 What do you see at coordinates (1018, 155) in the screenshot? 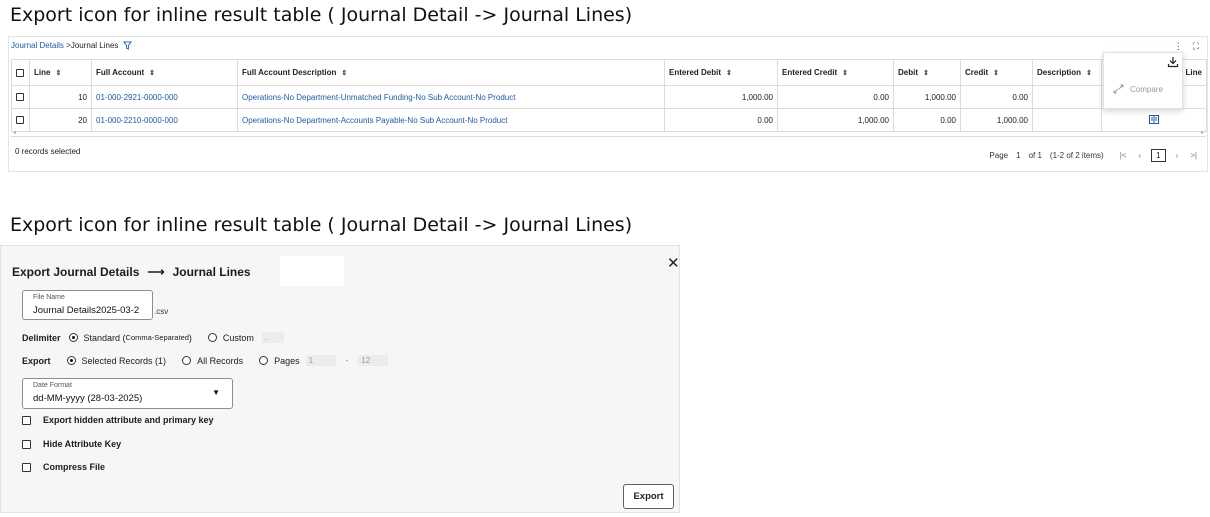
I see `page-number: 1` at bounding box center [1018, 155].